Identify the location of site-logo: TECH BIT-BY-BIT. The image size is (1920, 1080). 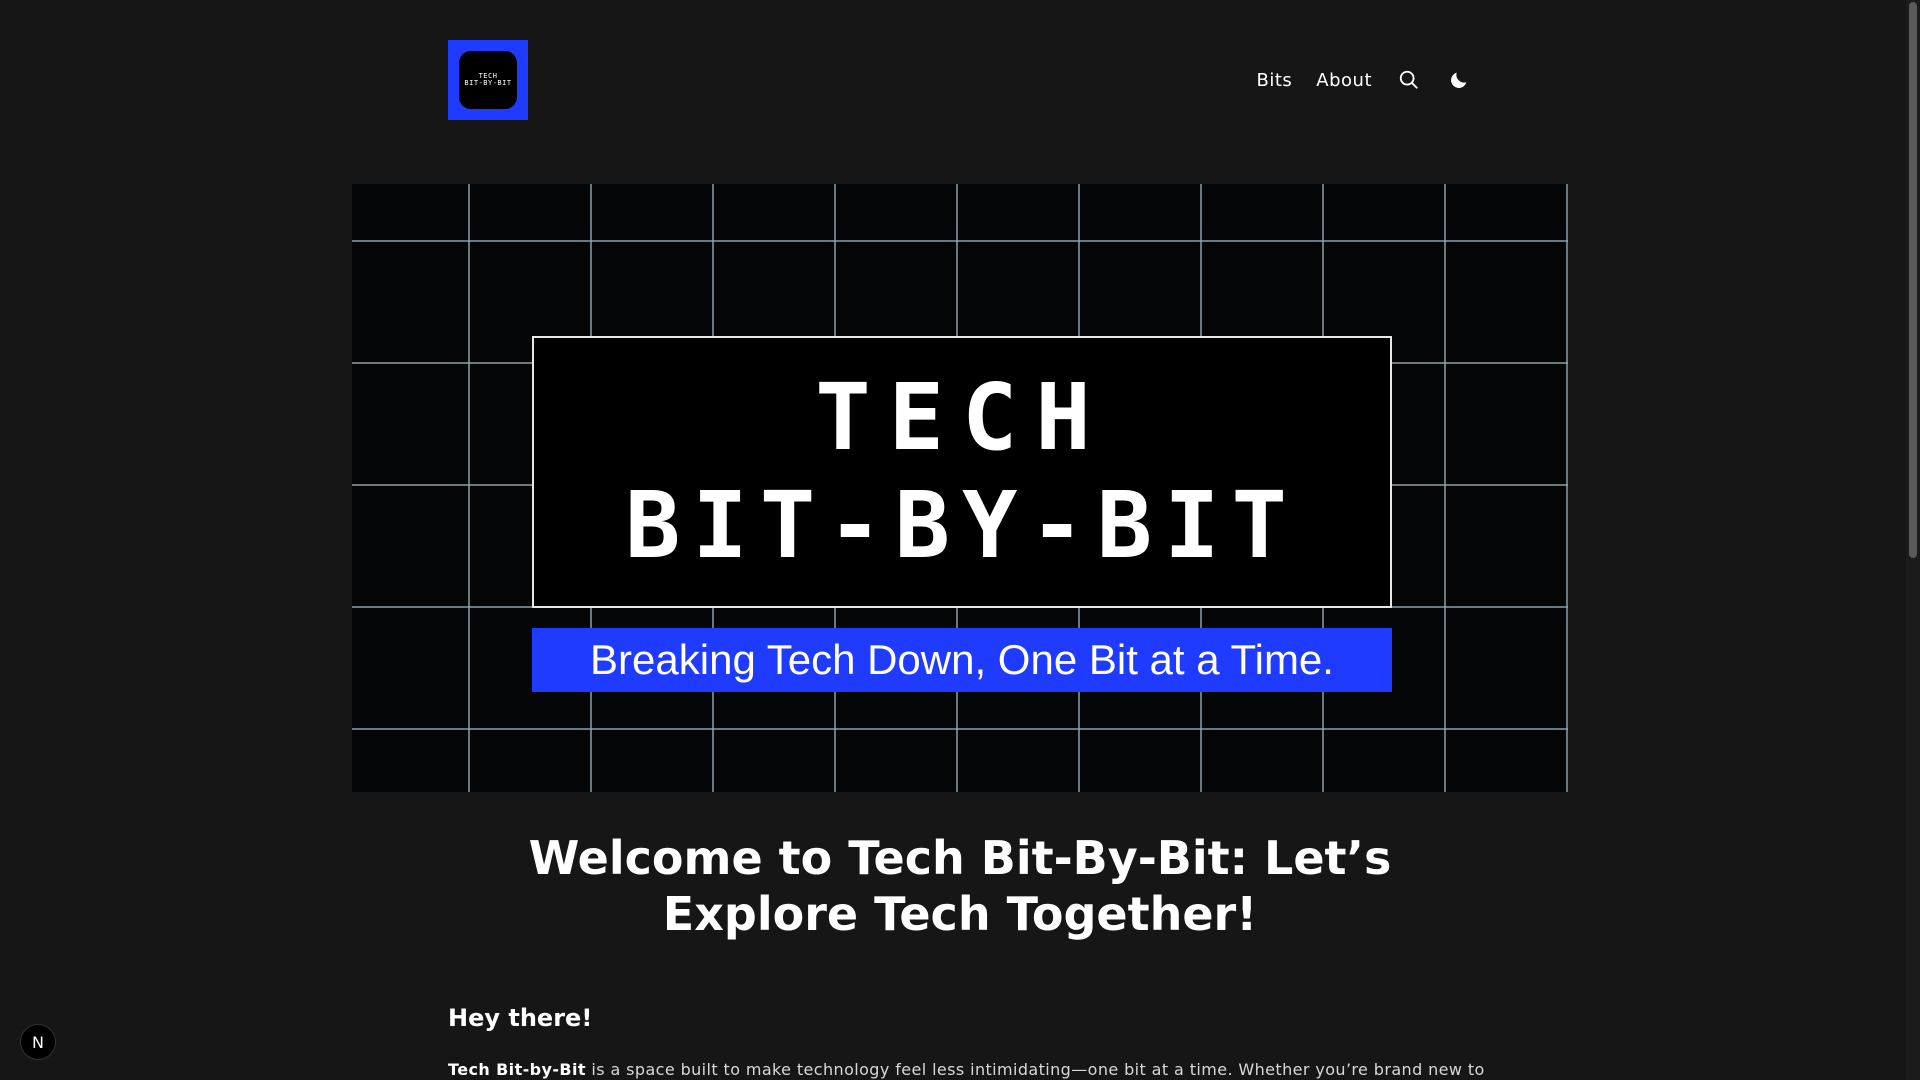
(488, 80).